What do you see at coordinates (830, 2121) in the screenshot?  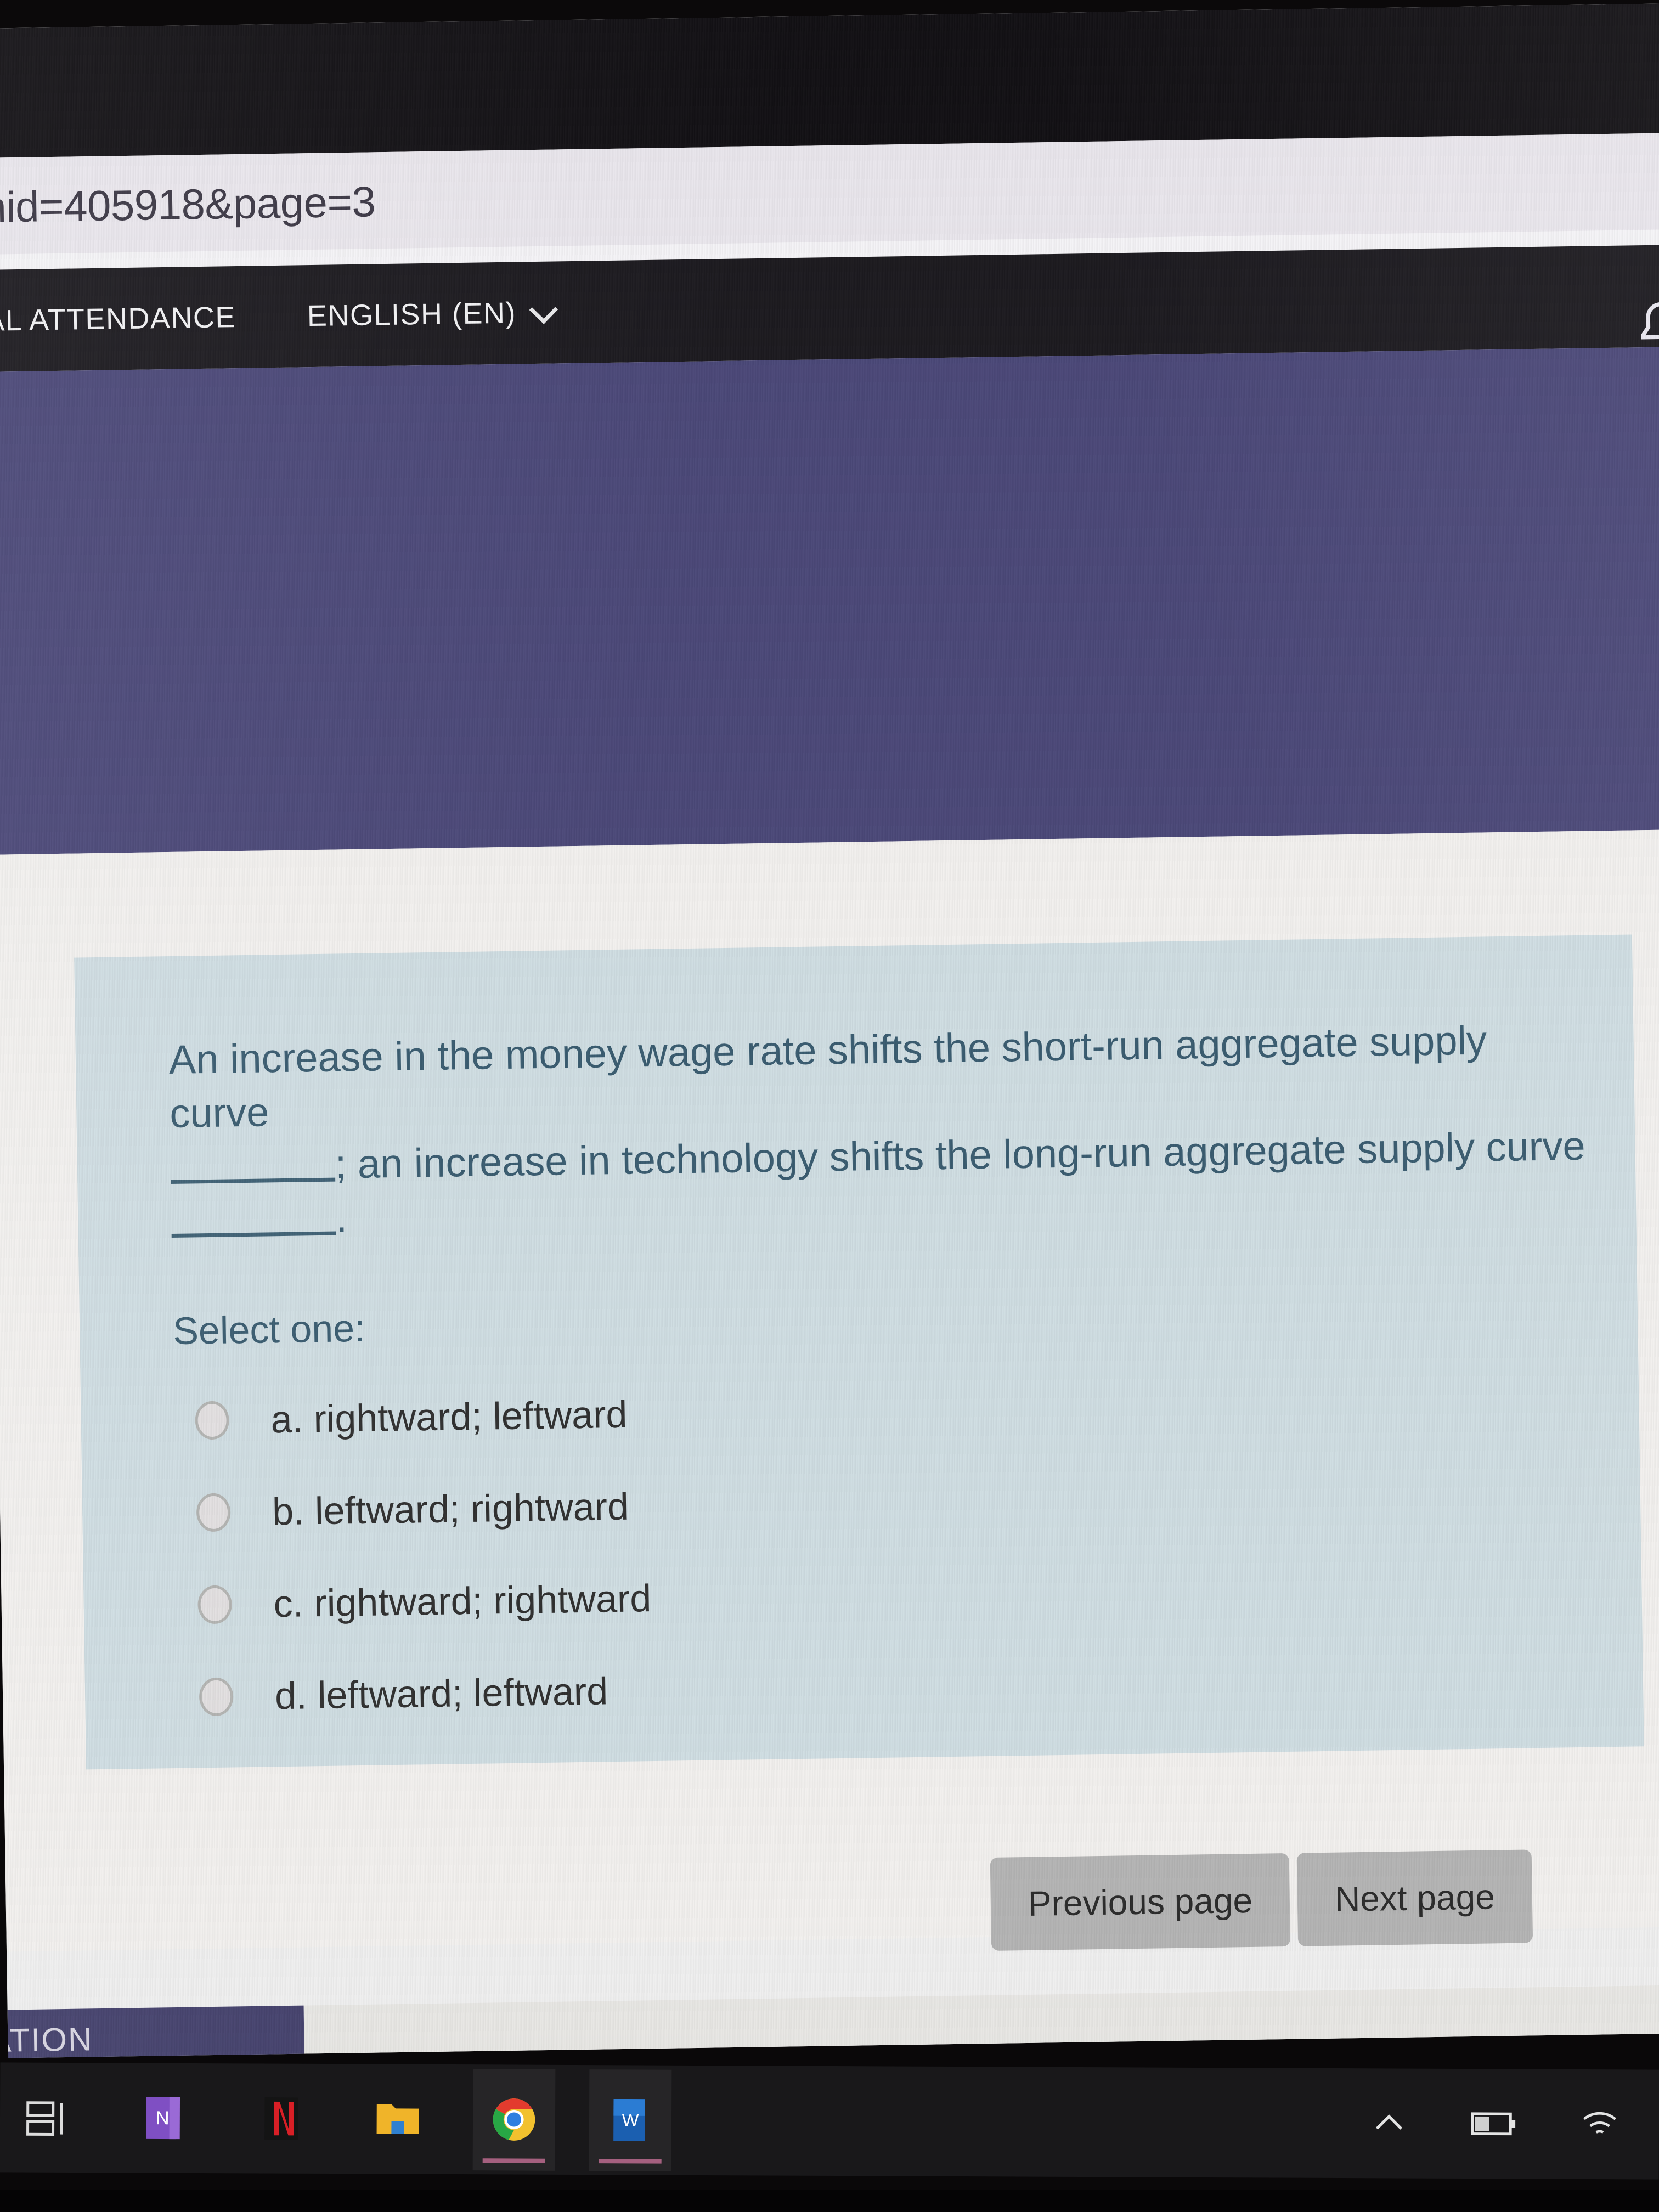 I see `windows-taskbar: N W` at bounding box center [830, 2121].